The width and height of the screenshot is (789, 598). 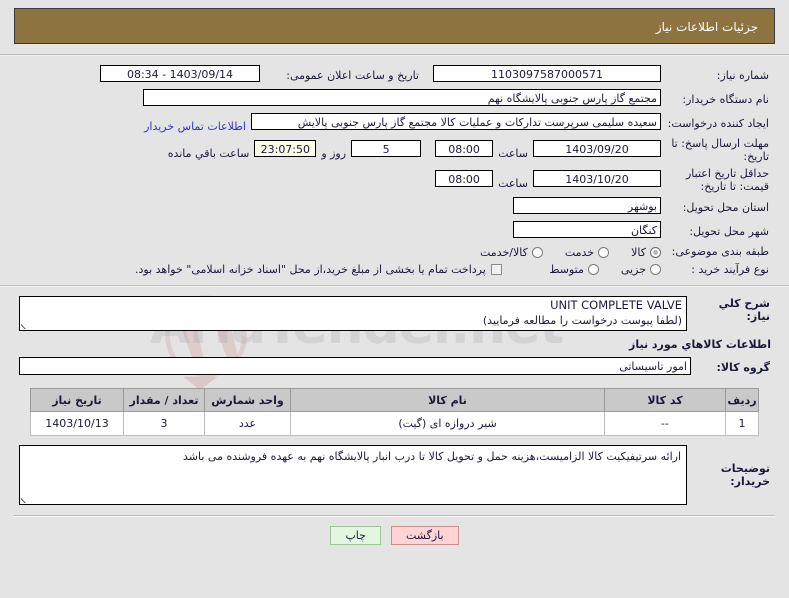 I want to click on category-option-kala: کالا, so click(x=646, y=252).